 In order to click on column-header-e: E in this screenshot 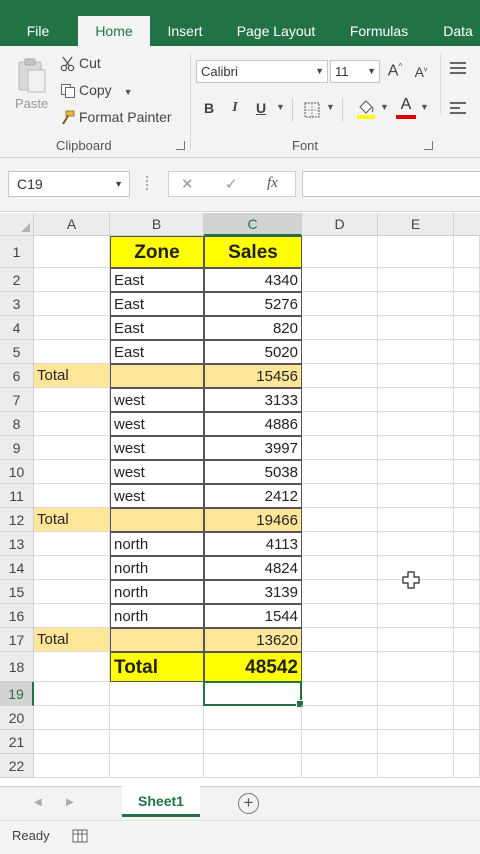, I will do `click(416, 224)`.